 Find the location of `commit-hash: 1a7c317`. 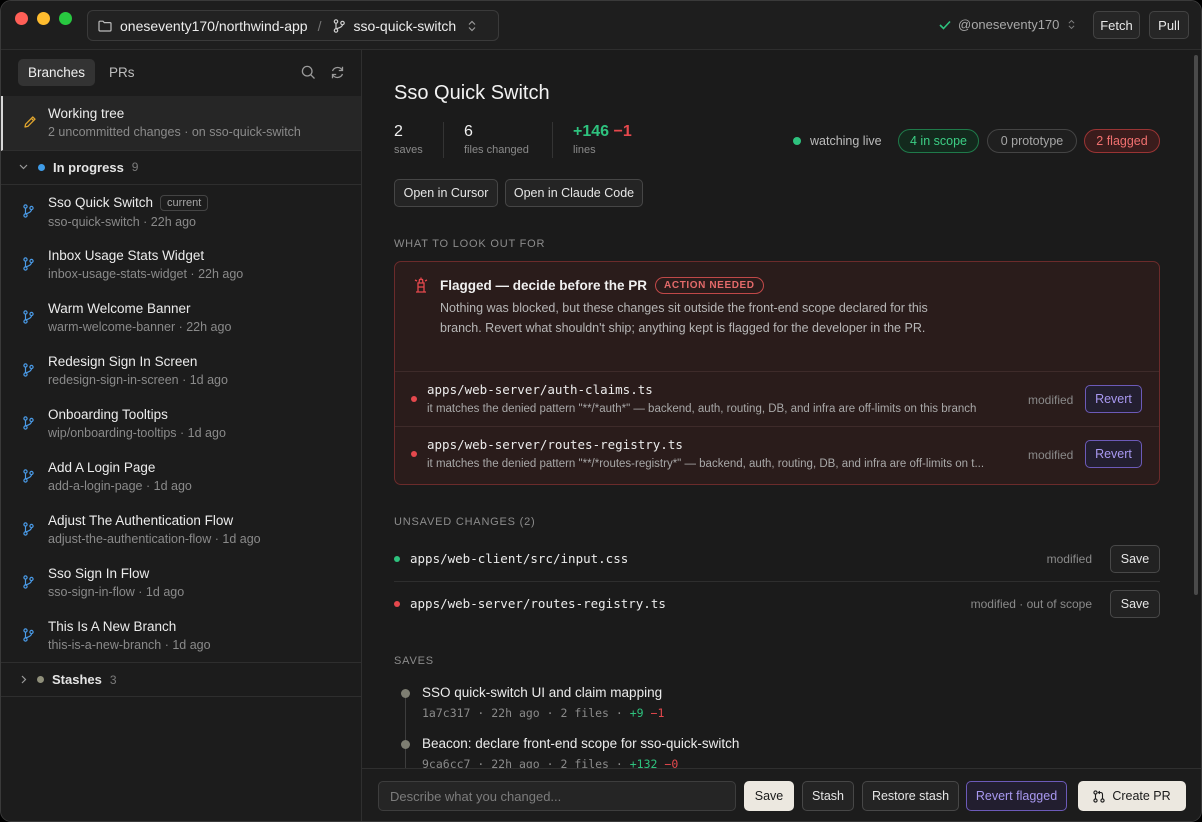

commit-hash: 1a7c317 is located at coordinates (446, 713).